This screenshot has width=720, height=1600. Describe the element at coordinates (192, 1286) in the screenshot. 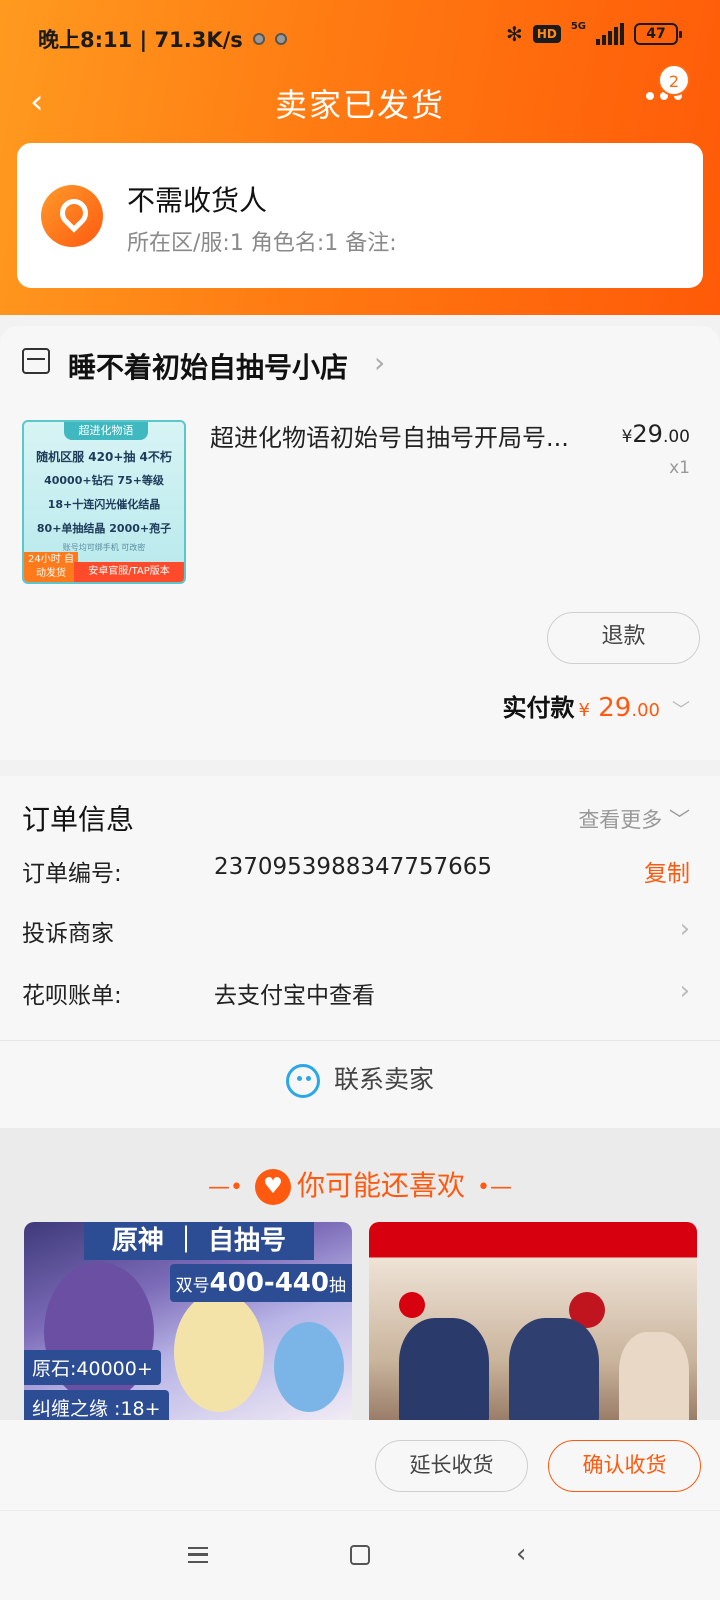

I see `card-tag-prefix: 双号` at that location.